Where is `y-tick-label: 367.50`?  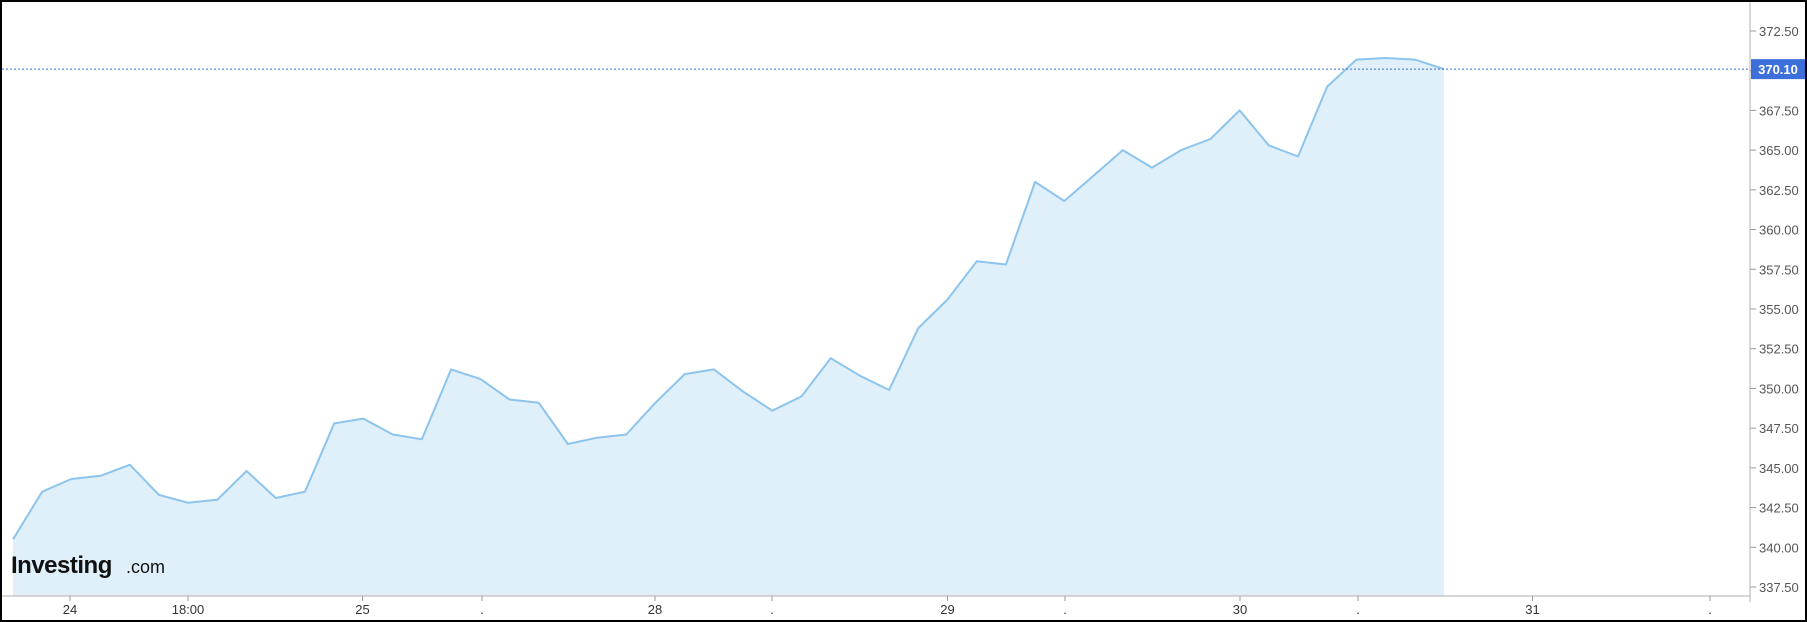 y-tick-label: 367.50 is located at coordinates (1779, 110).